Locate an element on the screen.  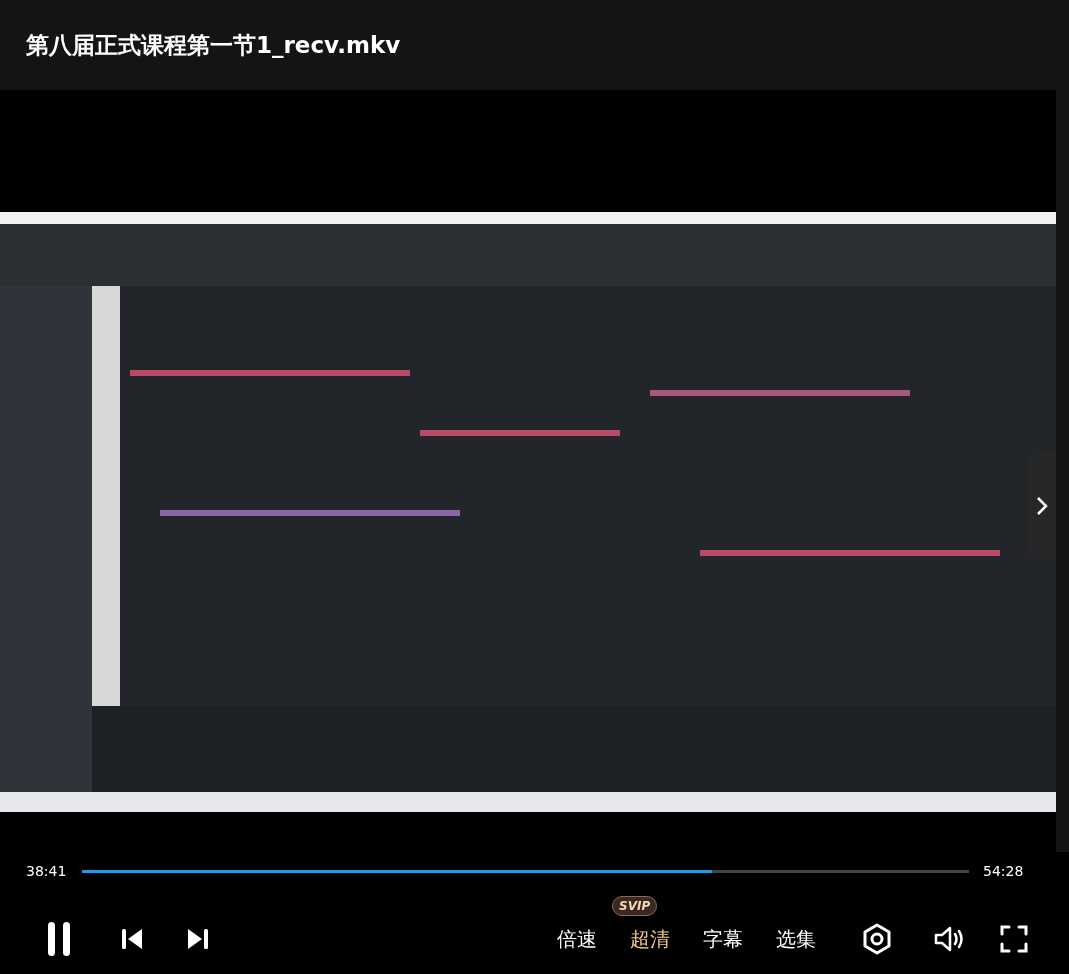
settings-icon is located at coordinates (877, 939).